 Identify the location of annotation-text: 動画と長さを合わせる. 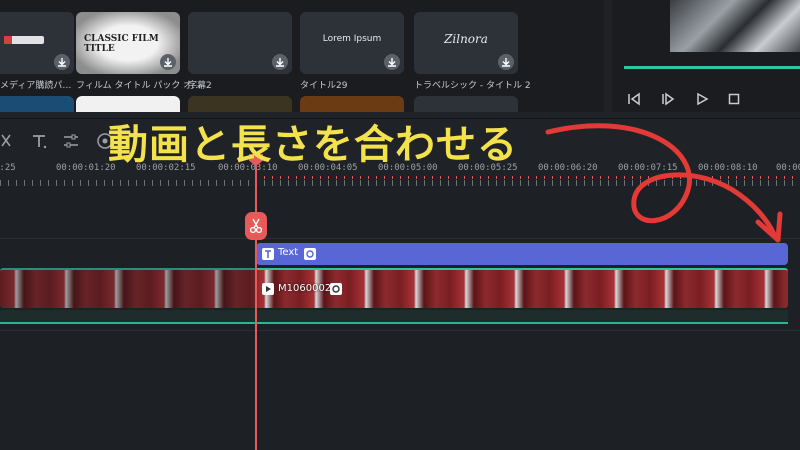
(313, 145).